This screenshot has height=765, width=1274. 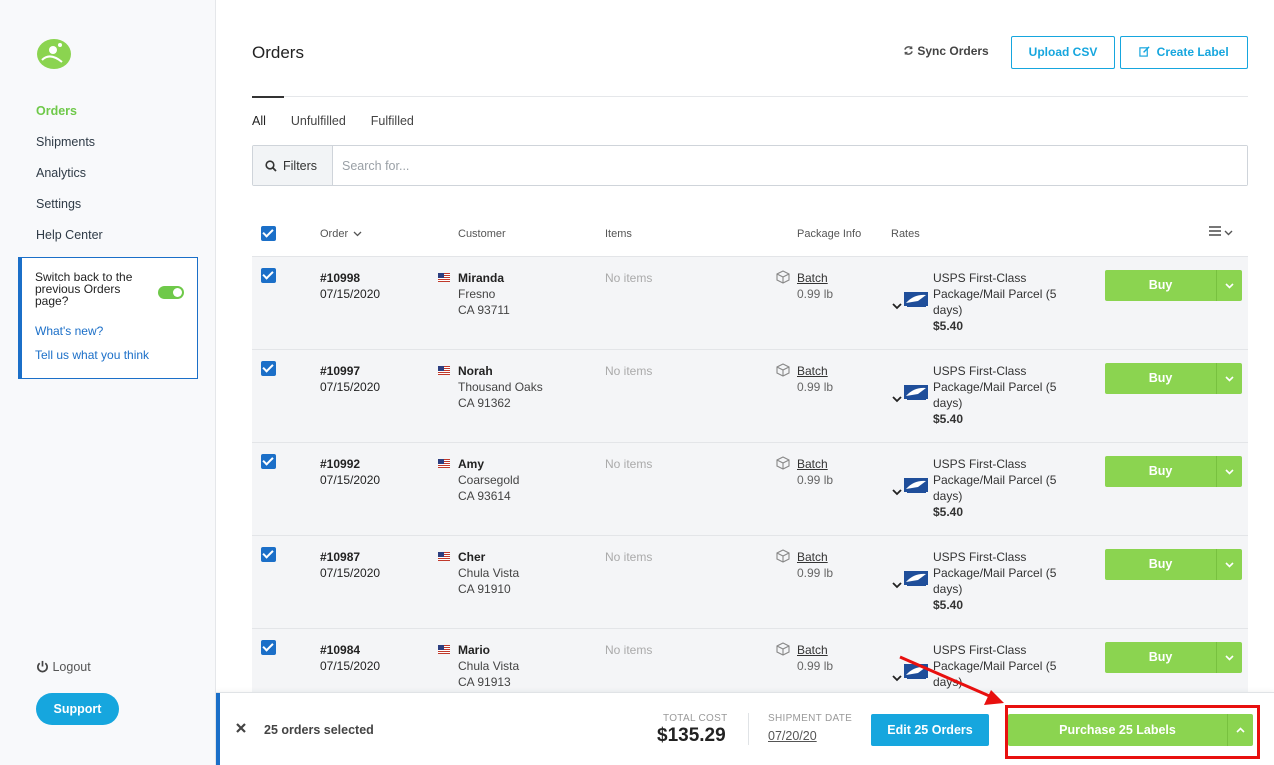 I want to click on nav-analytics: Analytics, so click(x=69, y=181).